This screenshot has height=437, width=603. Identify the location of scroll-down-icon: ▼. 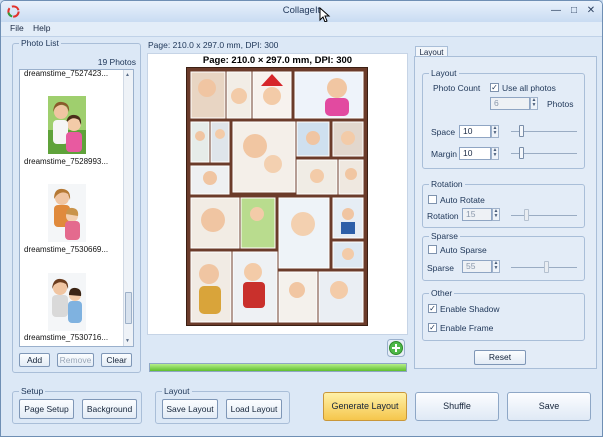
(127, 341).